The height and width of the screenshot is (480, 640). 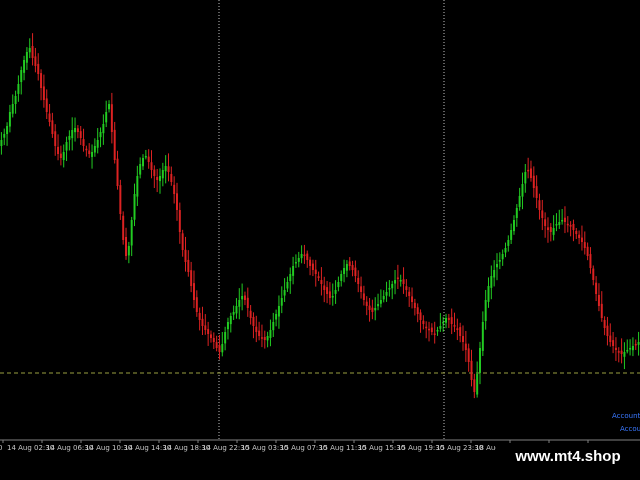 I want to click on account-label-1: Account, so click(x=626, y=416).